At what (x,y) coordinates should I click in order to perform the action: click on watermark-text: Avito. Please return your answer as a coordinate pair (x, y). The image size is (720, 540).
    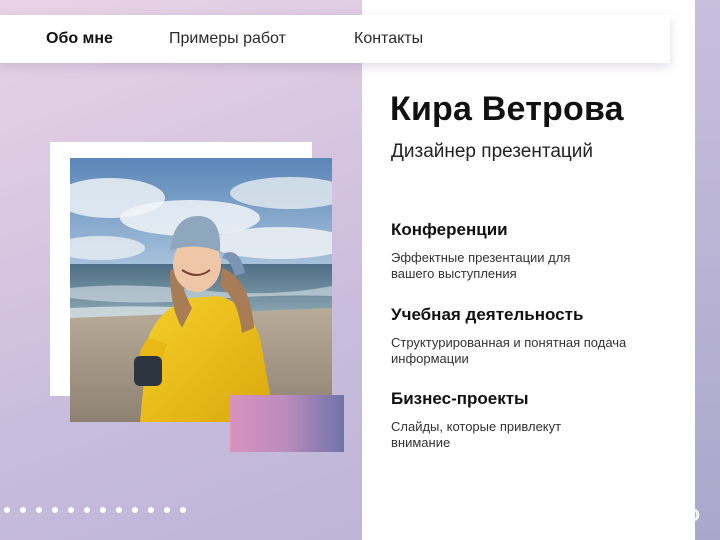
    Looking at the image, I should click on (673, 513).